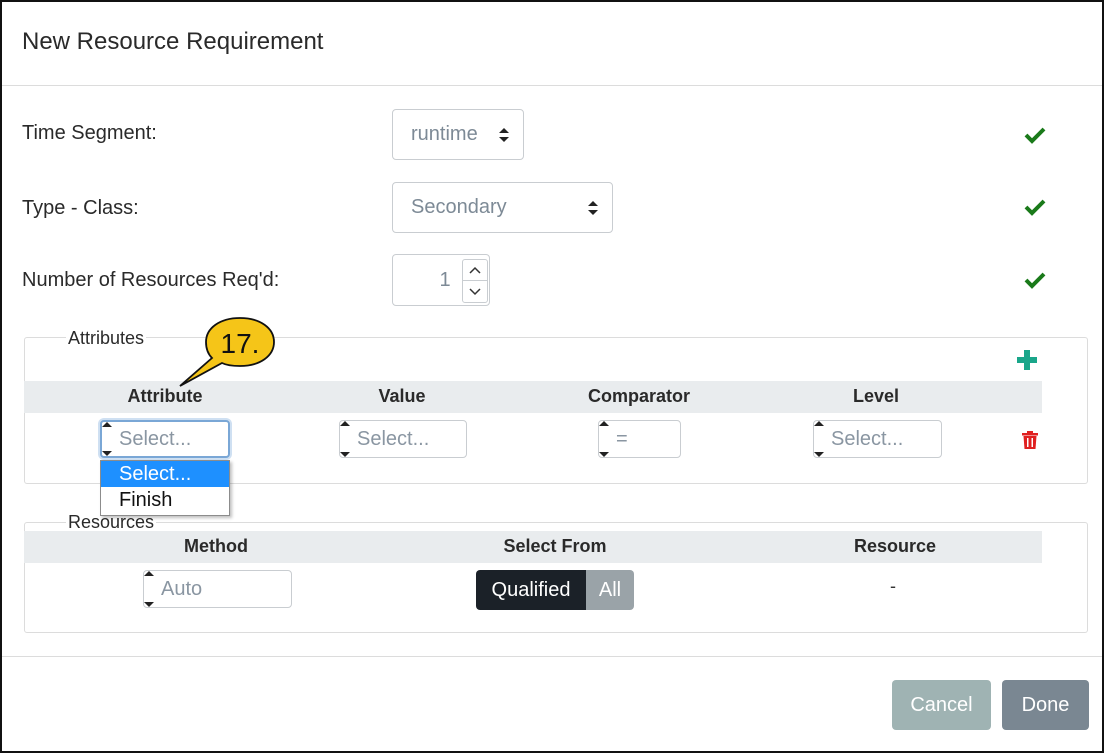  What do you see at coordinates (555, 546) in the screenshot?
I see `column-header-select-from: Select From` at bounding box center [555, 546].